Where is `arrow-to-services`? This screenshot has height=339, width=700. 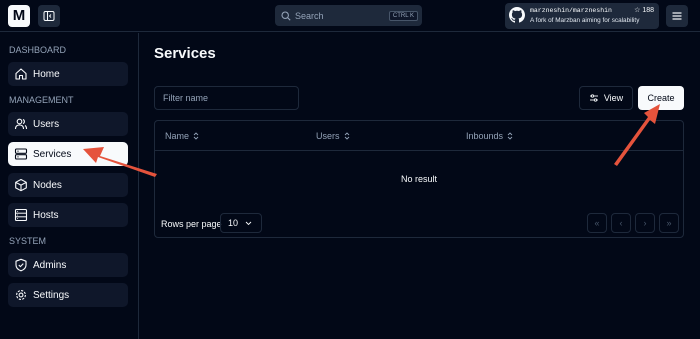
arrow-to-services is located at coordinates (120, 162).